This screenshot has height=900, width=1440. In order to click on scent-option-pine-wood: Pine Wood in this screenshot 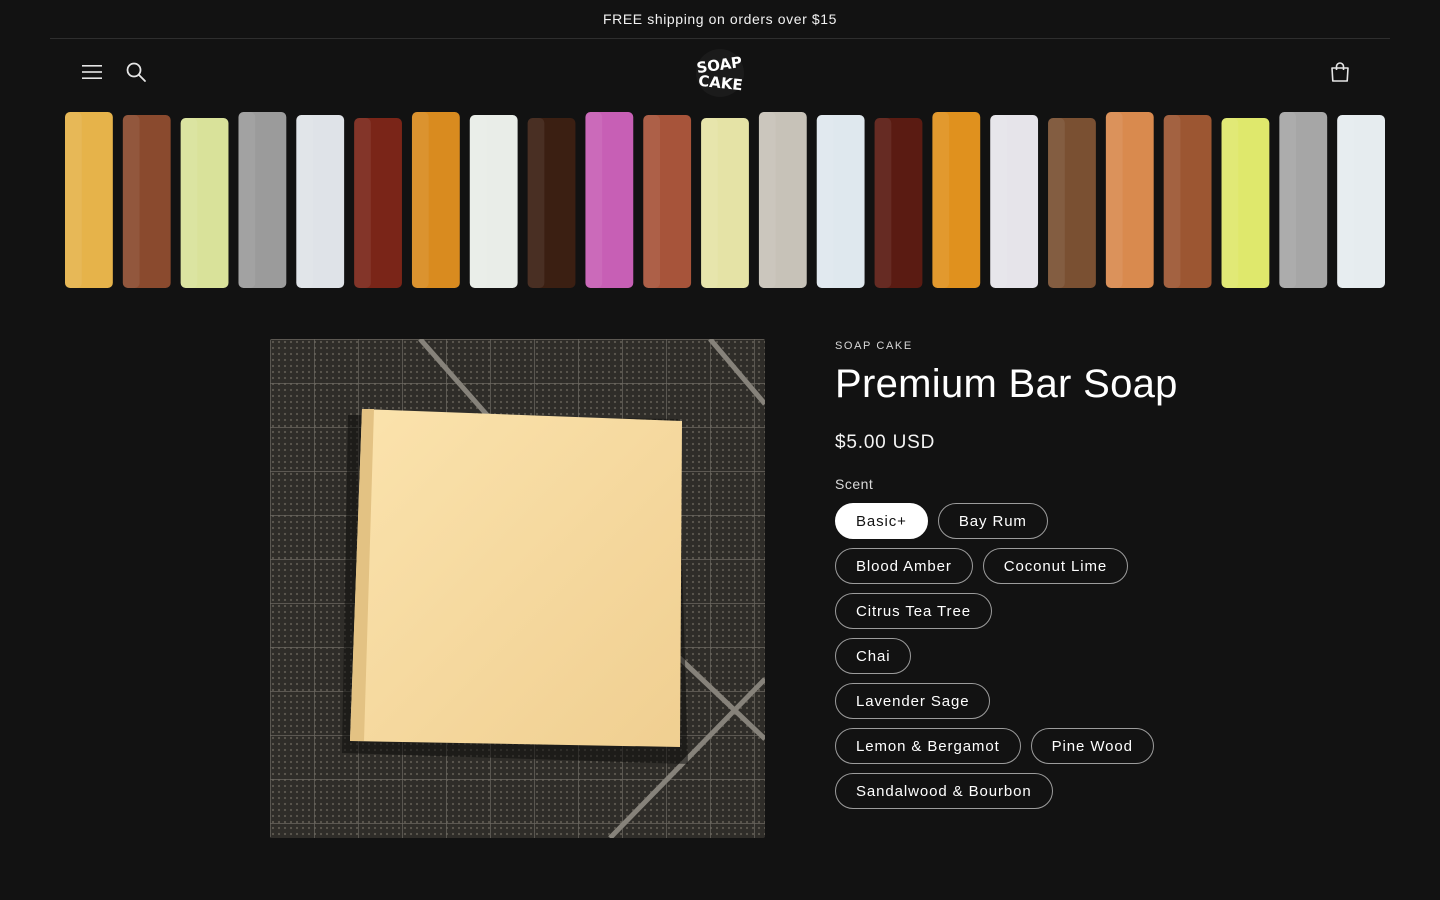, I will do `click(1092, 746)`.